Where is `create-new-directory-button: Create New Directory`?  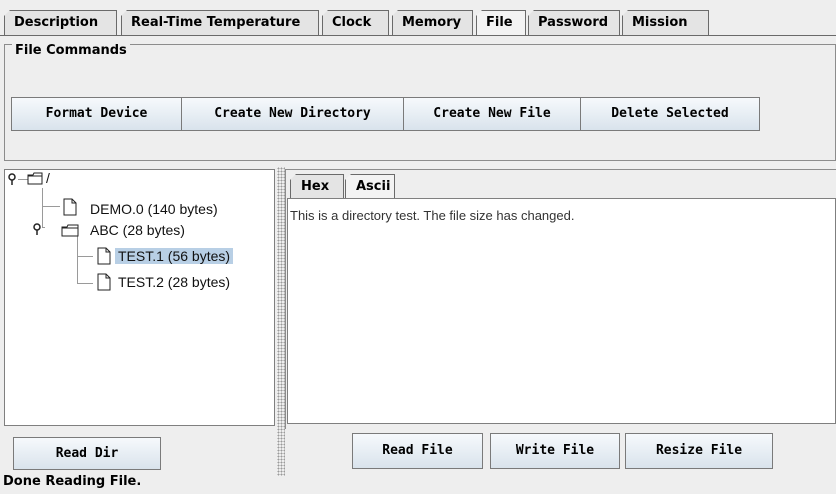
create-new-directory-button: Create New Directory is located at coordinates (292, 114).